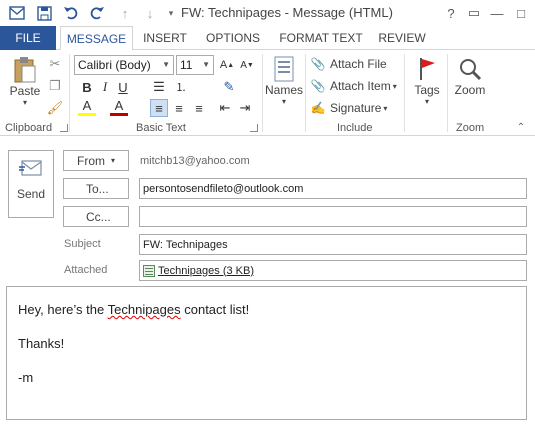 This screenshot has width=535, height=429. What do you see at coordinates (233, 38) in the screenshot?
I see `tab-options: OPTIONS` at bounding box center [233, 38].